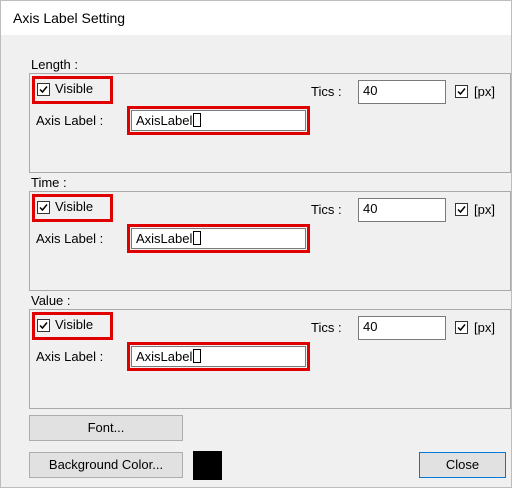 Image resolution: width=512 pixels, height=488 pixels. I want to click on section-label-time: Time :, so click(49, 182).